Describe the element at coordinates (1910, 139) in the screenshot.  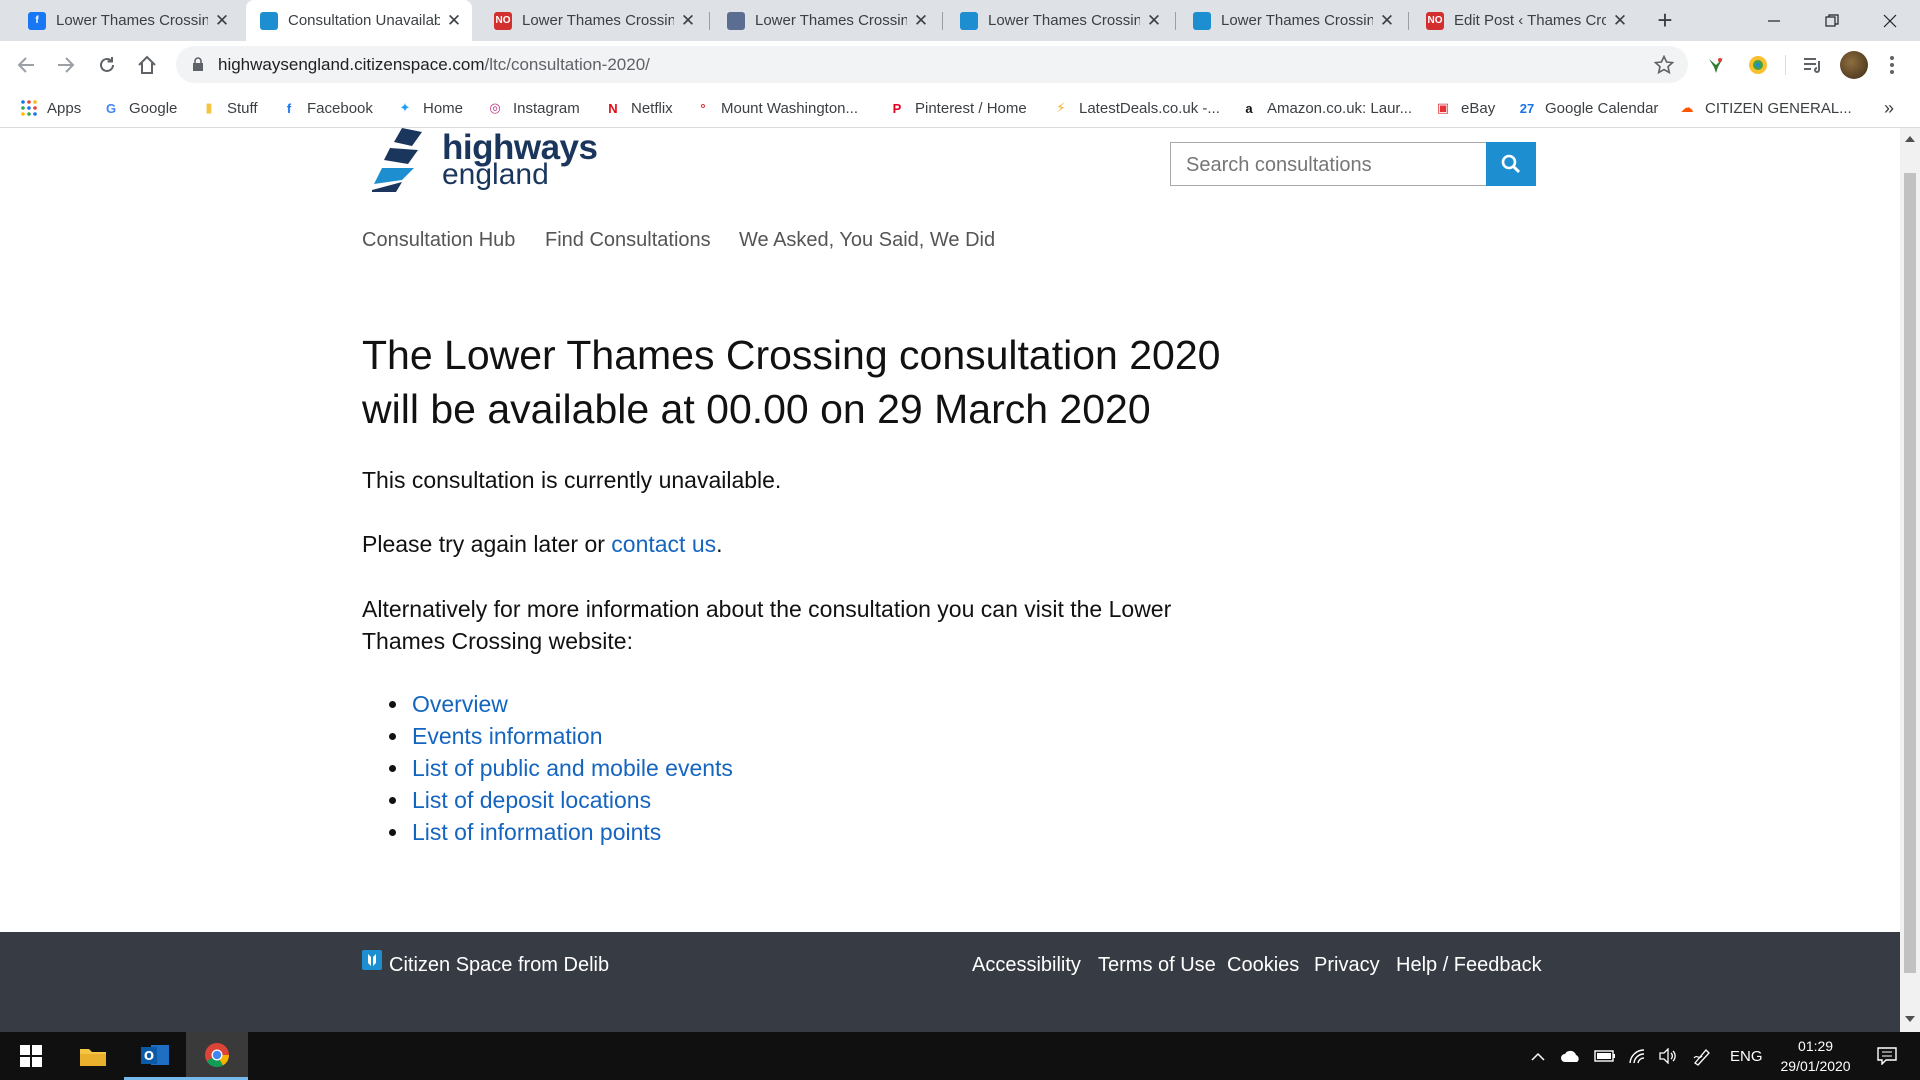
I see `scroll-up-icon` at that location.